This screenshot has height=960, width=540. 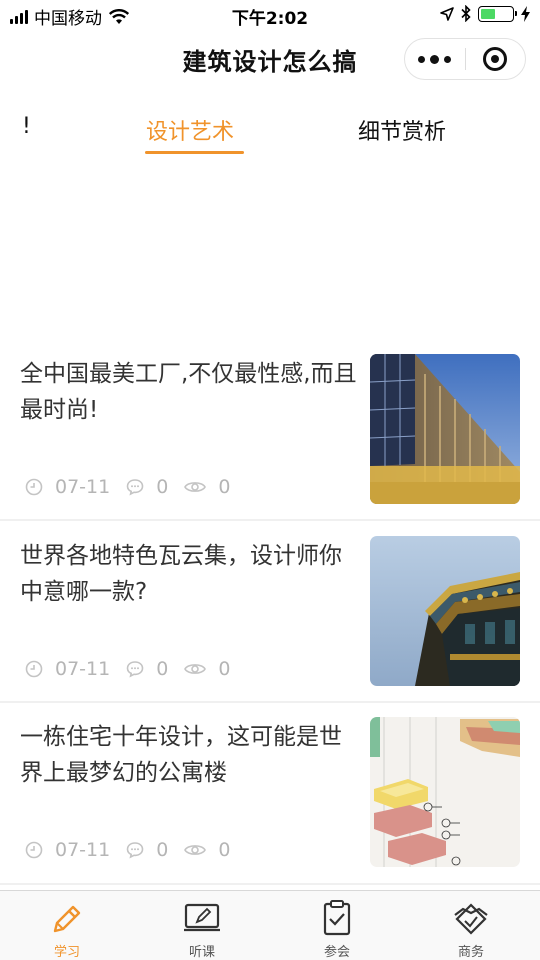 What do you see at coordinates (270, 135) in the screenshot?
I see `category-tabs: ! 设计艺术 细节赏析` at bounding box center [270, 135].